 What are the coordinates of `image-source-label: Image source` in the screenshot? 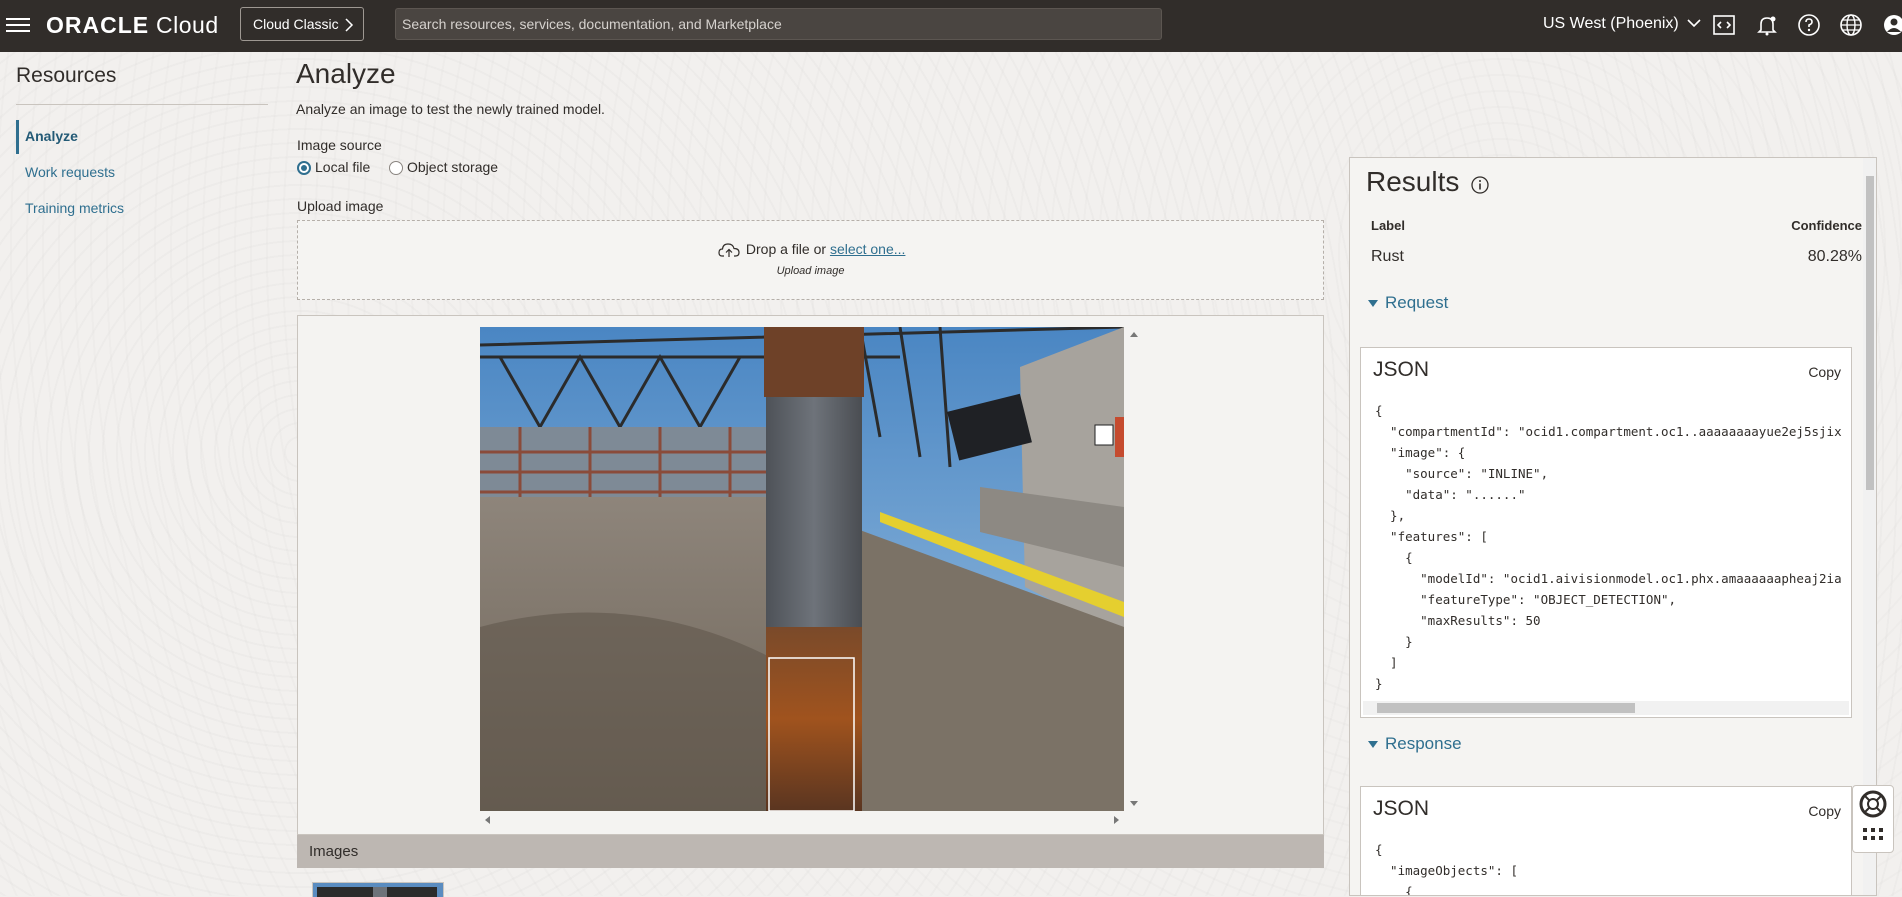 It's located at (339, 145).